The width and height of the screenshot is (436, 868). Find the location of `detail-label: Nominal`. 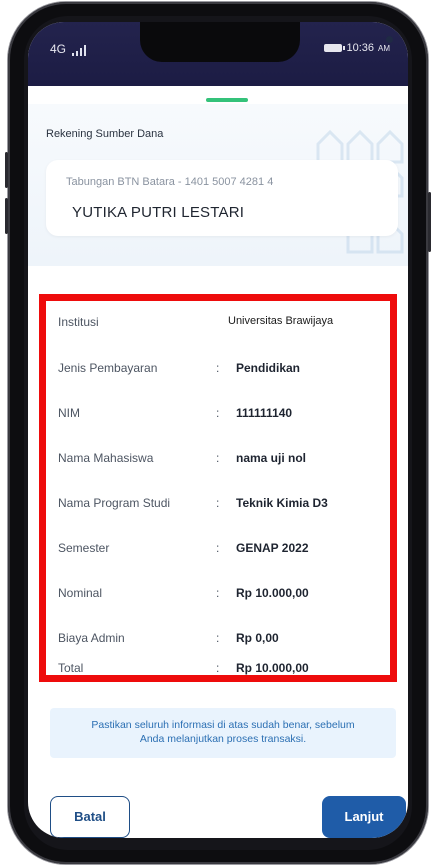

detail-label: Nominal is located at coordinates (80, 593).